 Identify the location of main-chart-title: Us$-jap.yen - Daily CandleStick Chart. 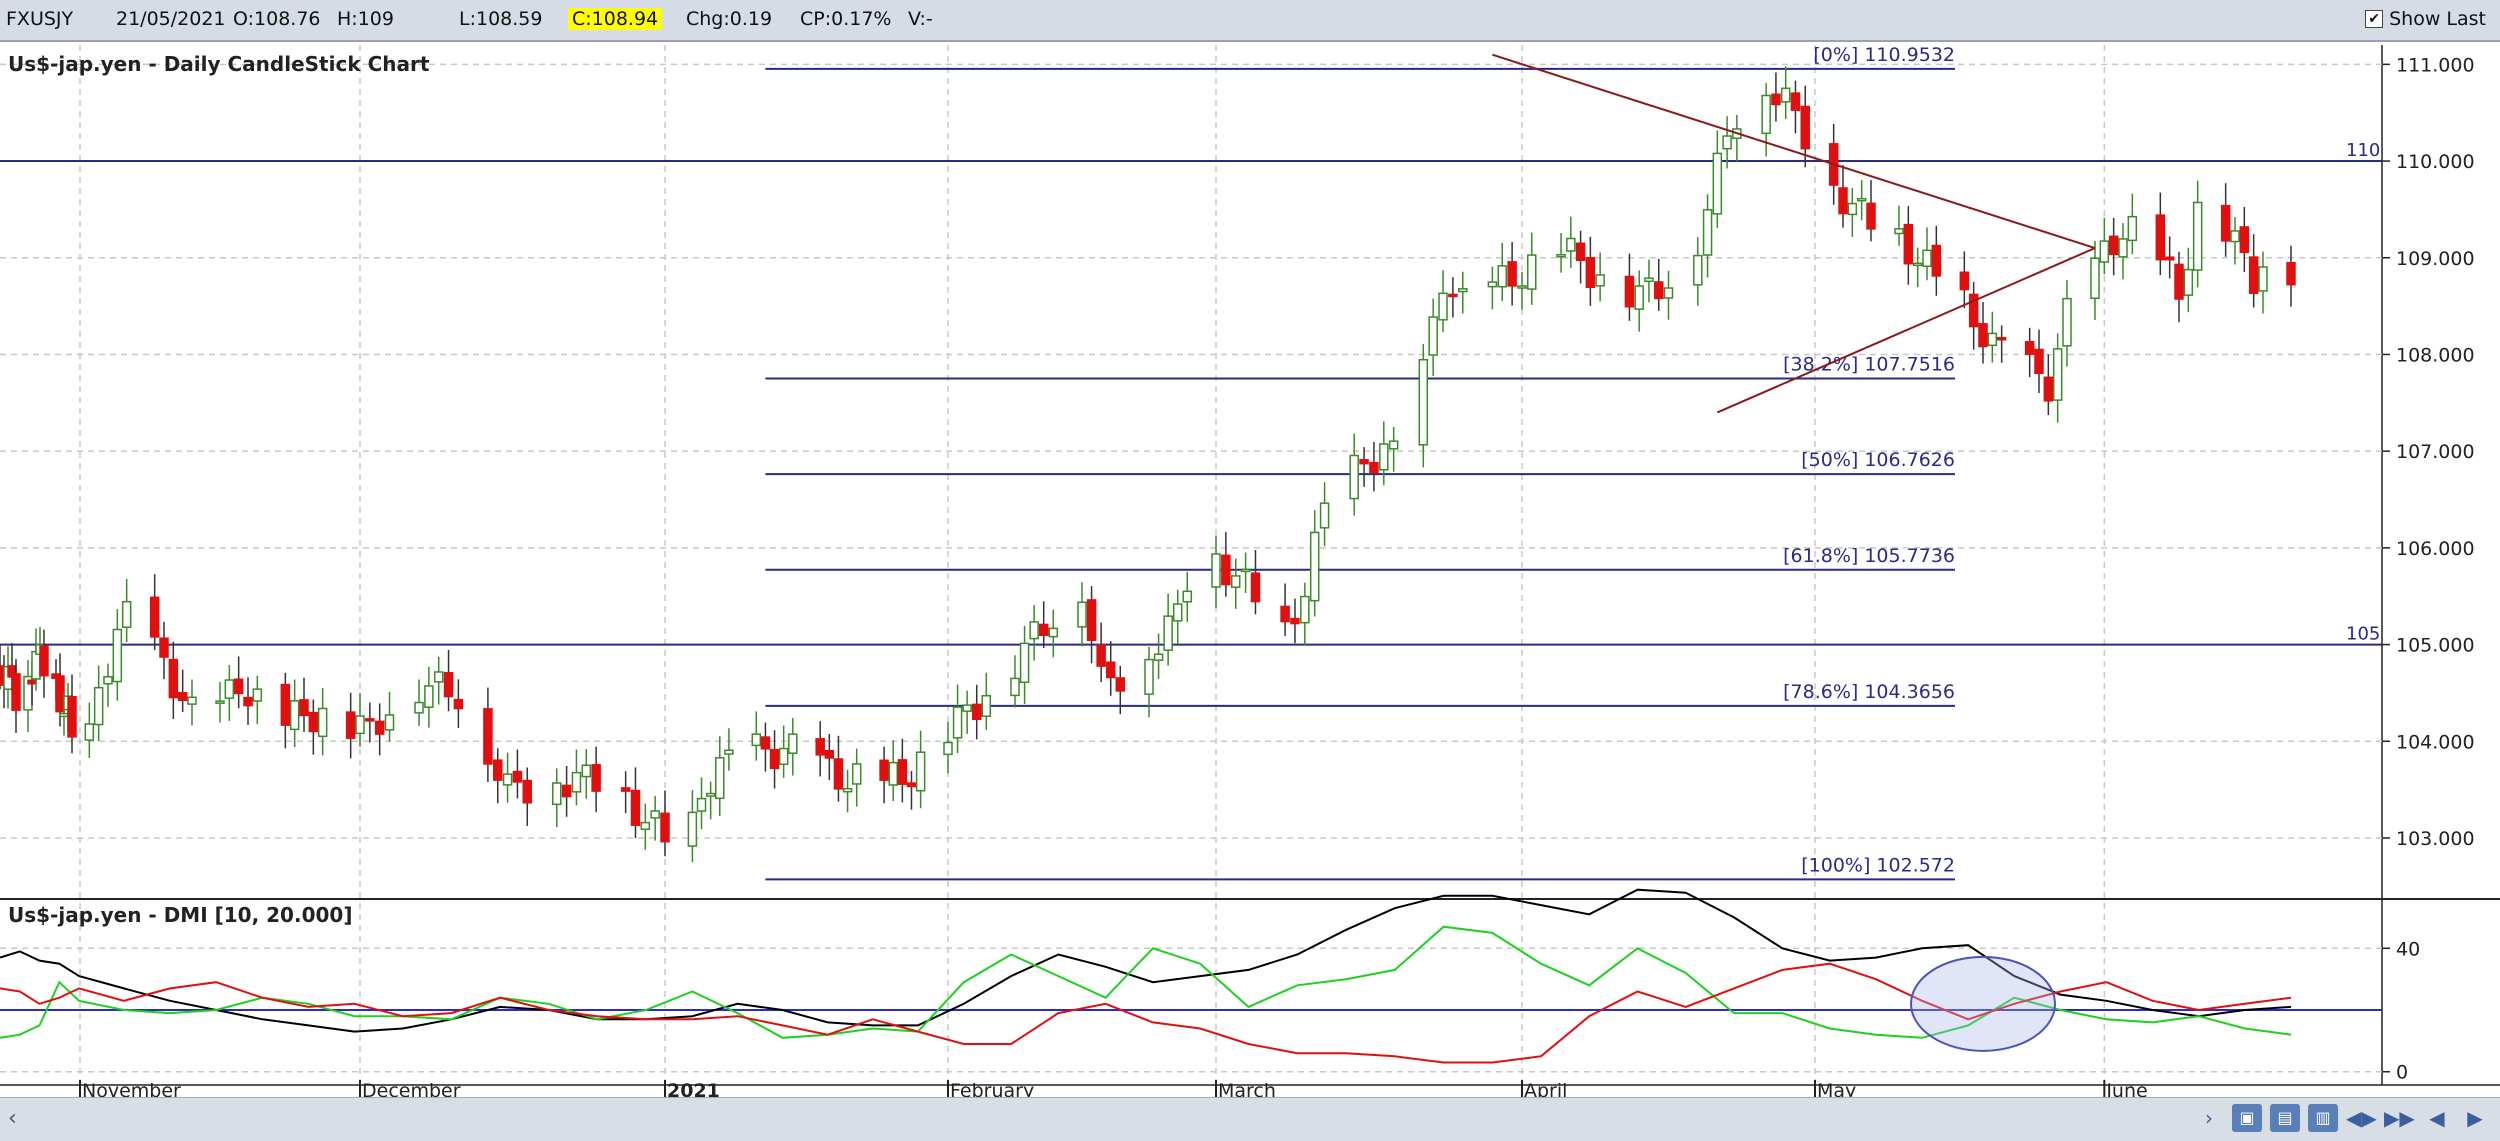
(219, 64).